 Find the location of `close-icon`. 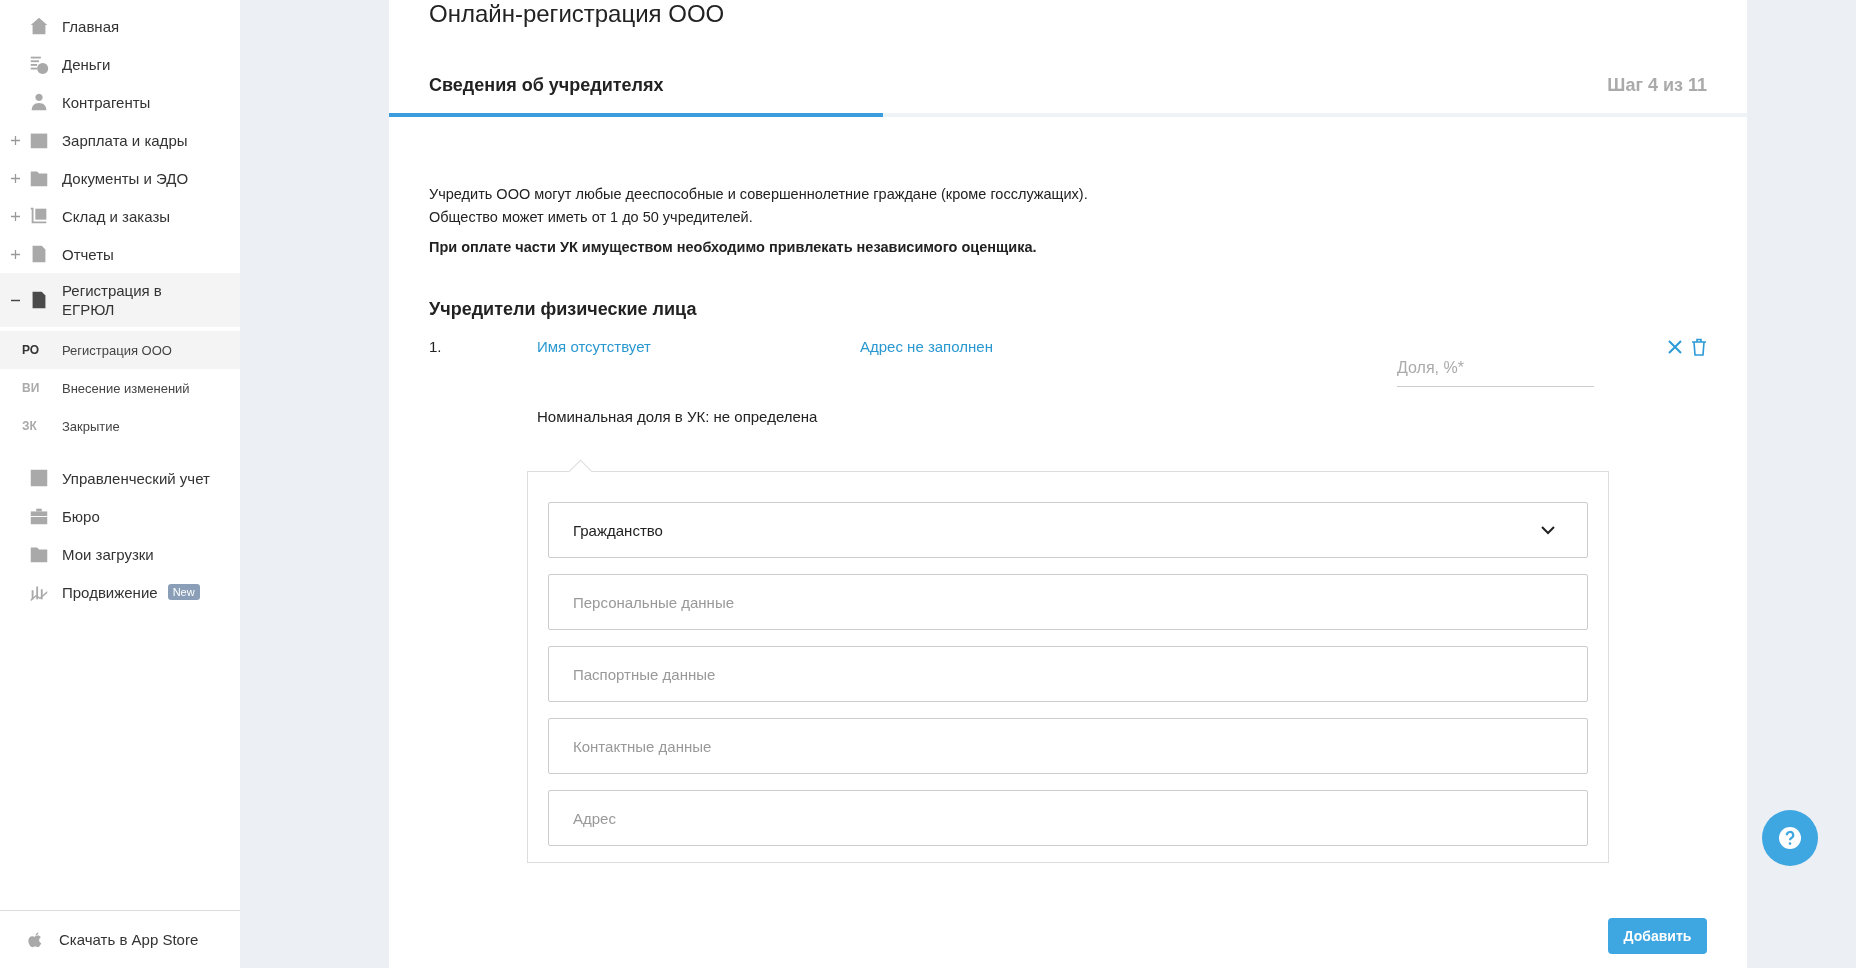

close-icon is located at coordinates (1675, 347).